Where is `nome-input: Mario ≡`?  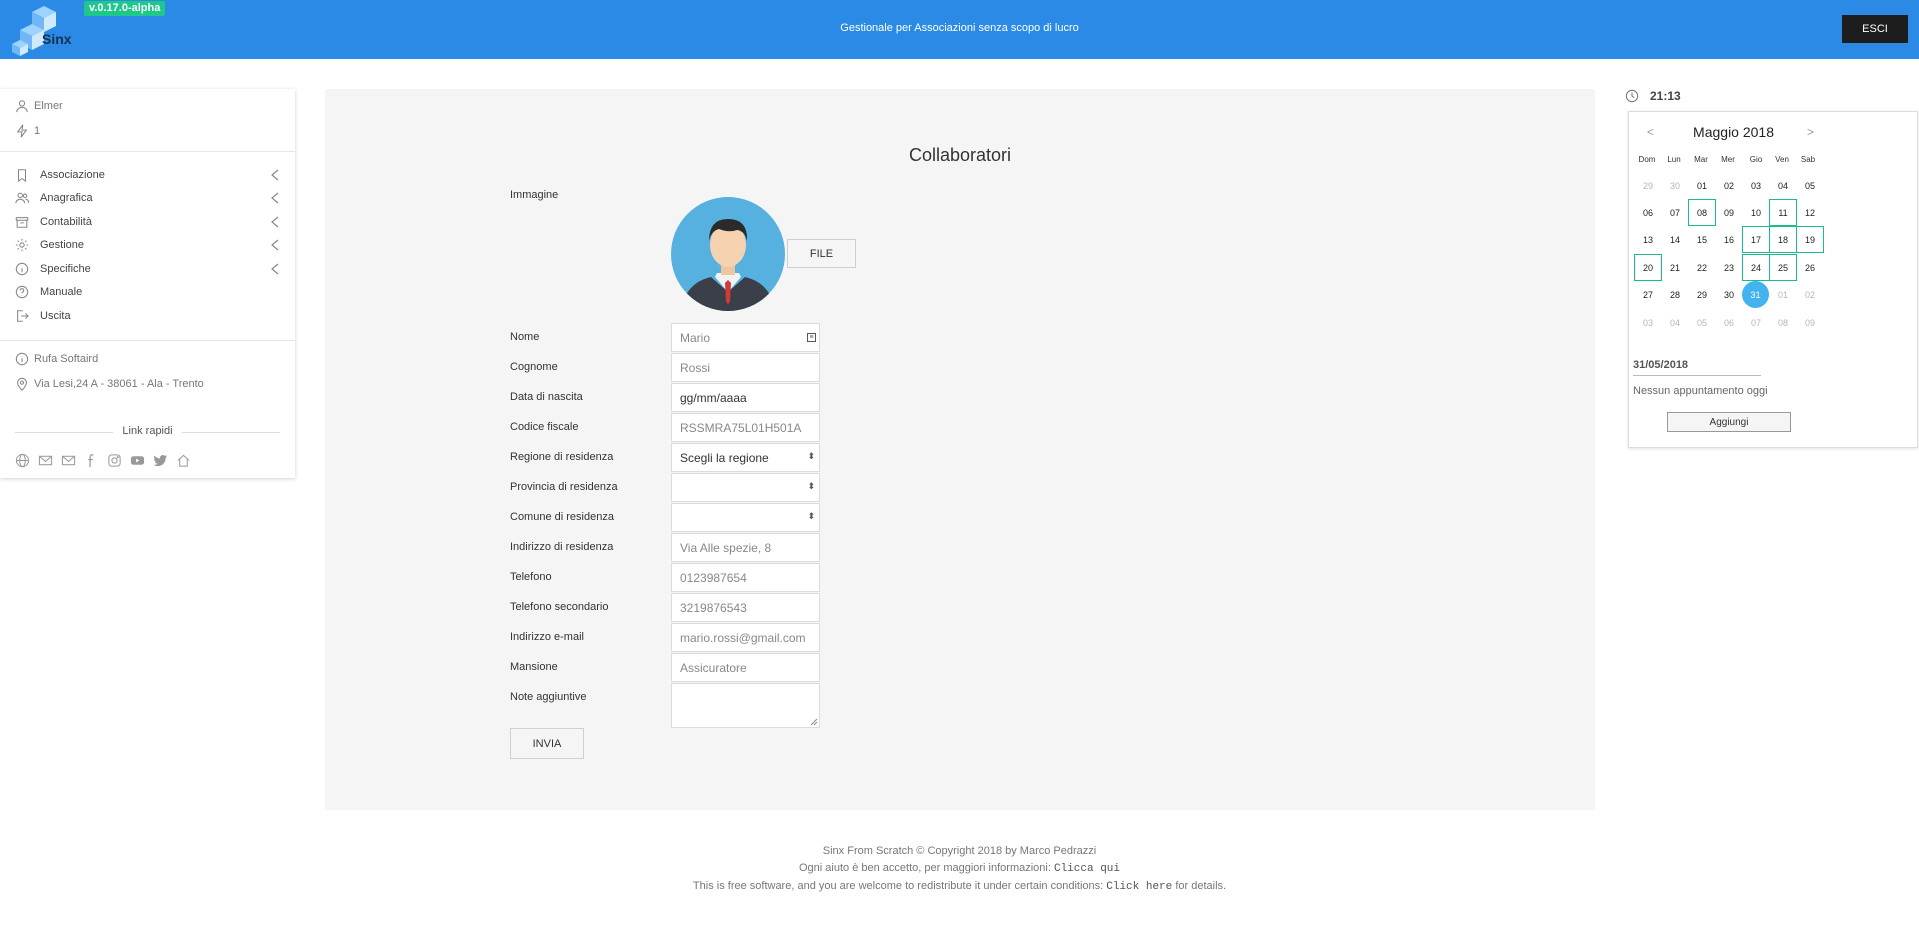 nome-input: Mario ≡ is located at coordinates (745, 337).